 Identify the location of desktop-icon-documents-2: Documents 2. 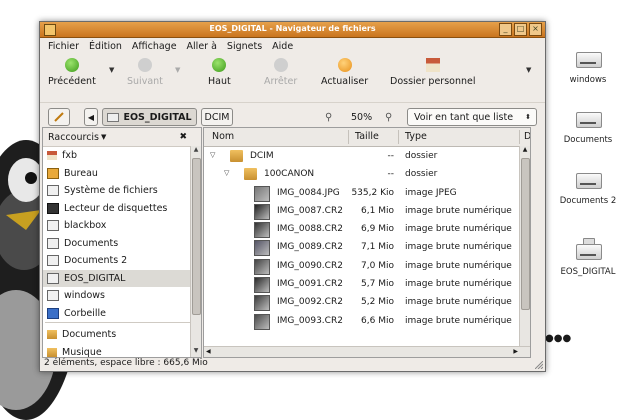
(588, 186).